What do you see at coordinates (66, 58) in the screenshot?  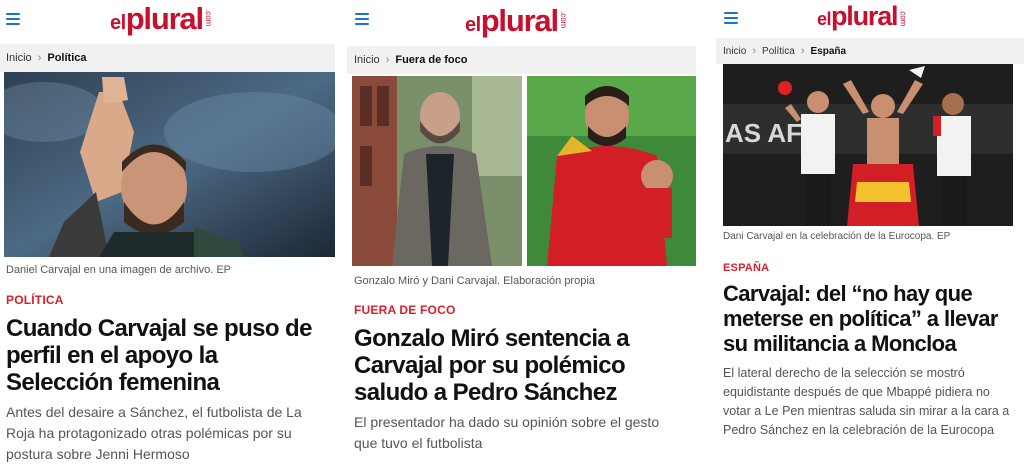 I see `breadcrumb-current: Política` at bounding box center [66, 58].